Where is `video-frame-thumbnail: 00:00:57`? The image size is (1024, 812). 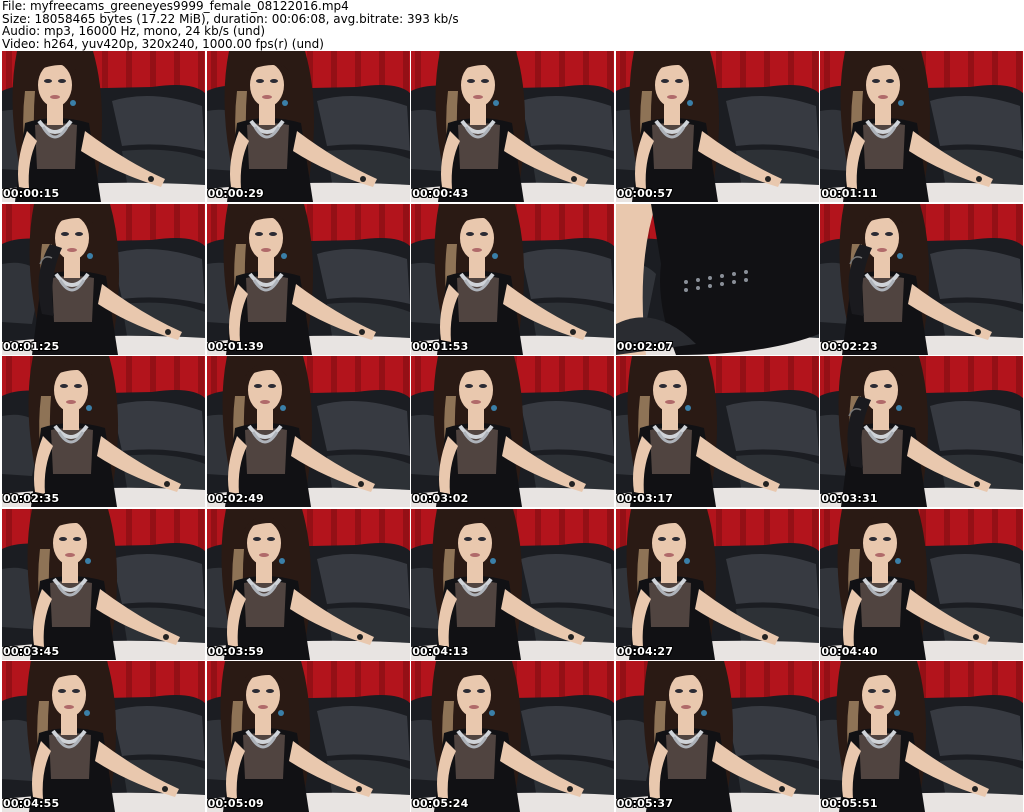 video-frame-thumbnail: 00:00:57 is located at coordinates (717, 126).